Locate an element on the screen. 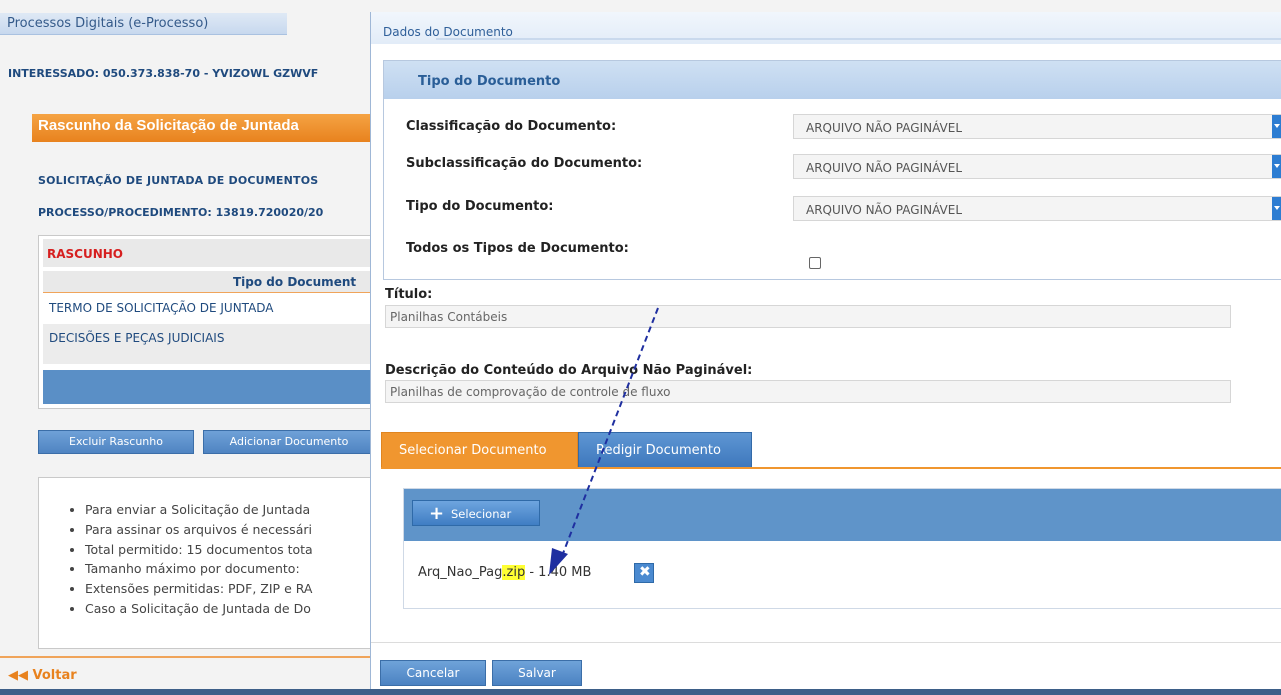 This screenshot has width=1281, height=695. classificacao-label: Classificação do Documento: is located at coordinates (511, 126).